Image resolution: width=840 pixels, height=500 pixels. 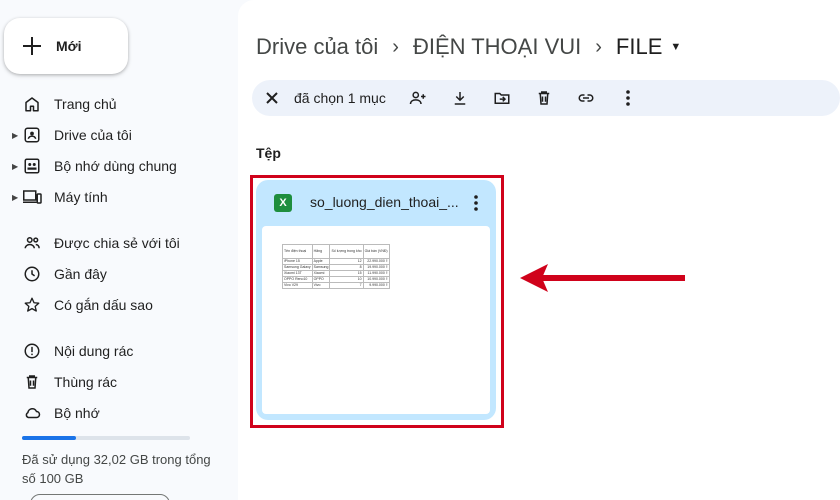 What do you see at coordinates (602, 278) in the screenshot?
I see `annotation-arrow` at bounding box center [602, 278].